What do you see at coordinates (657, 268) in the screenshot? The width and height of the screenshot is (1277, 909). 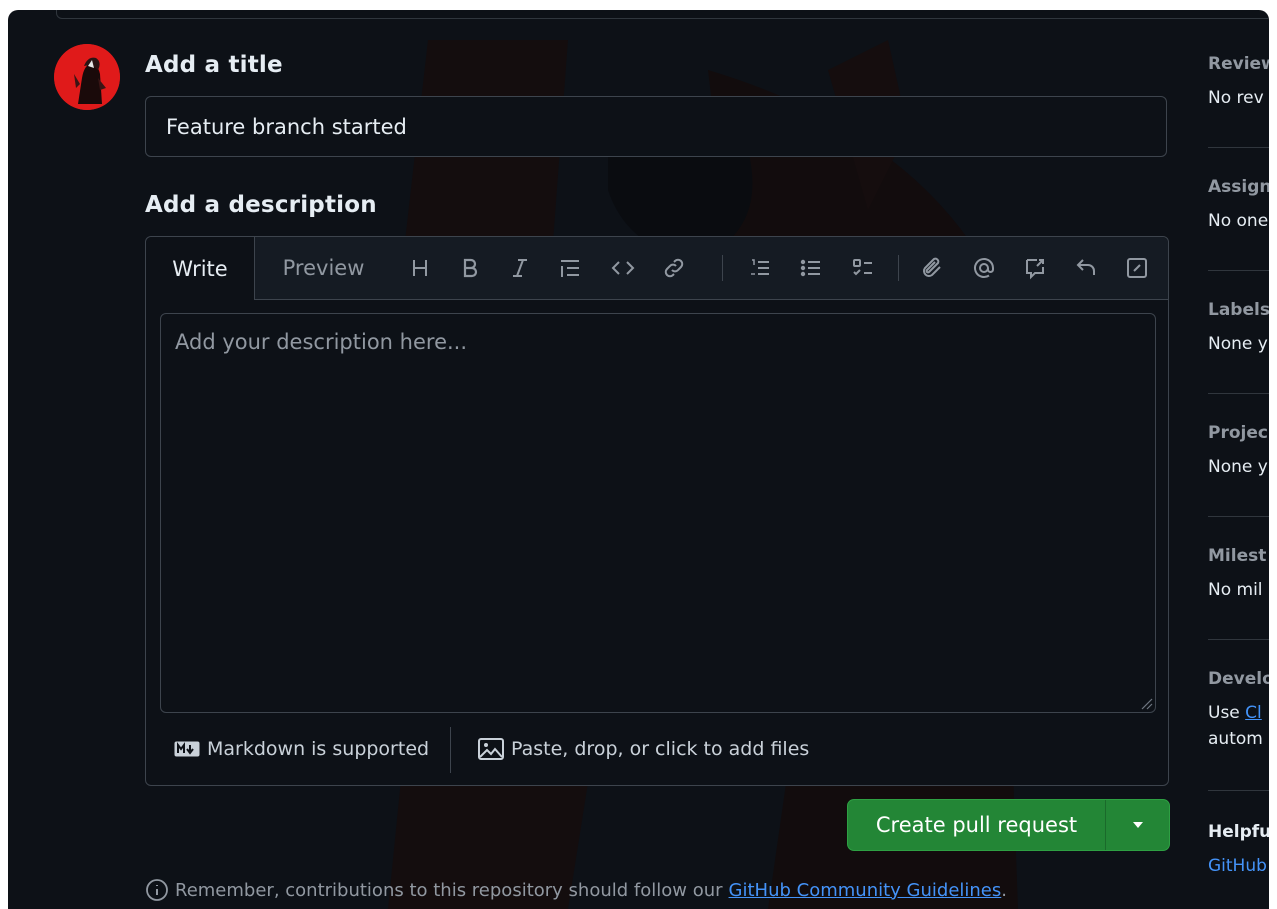 I see `editor-toolbar: Write Preview` at bounding box center [657, 268].